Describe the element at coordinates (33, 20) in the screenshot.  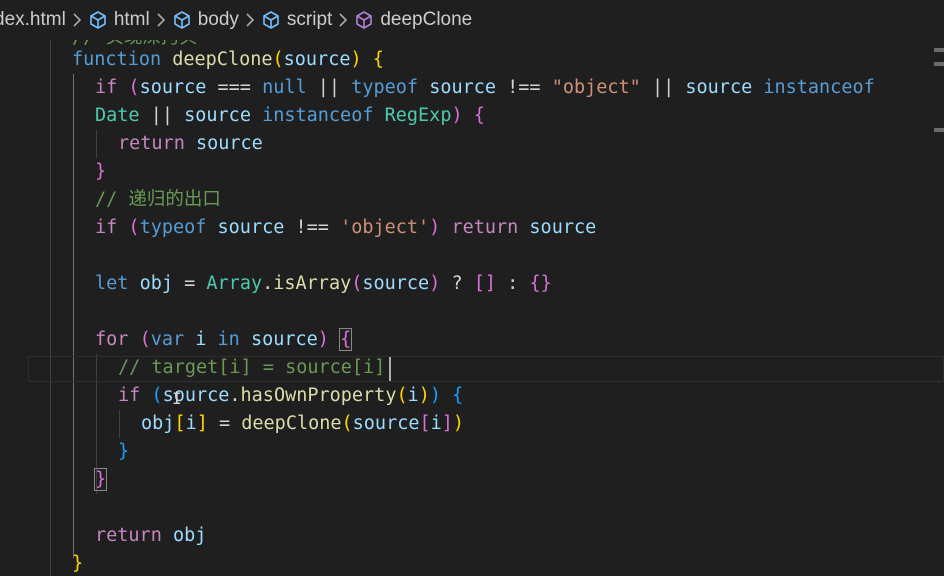
I see `breadcrumb-file: dex.html` at that location.